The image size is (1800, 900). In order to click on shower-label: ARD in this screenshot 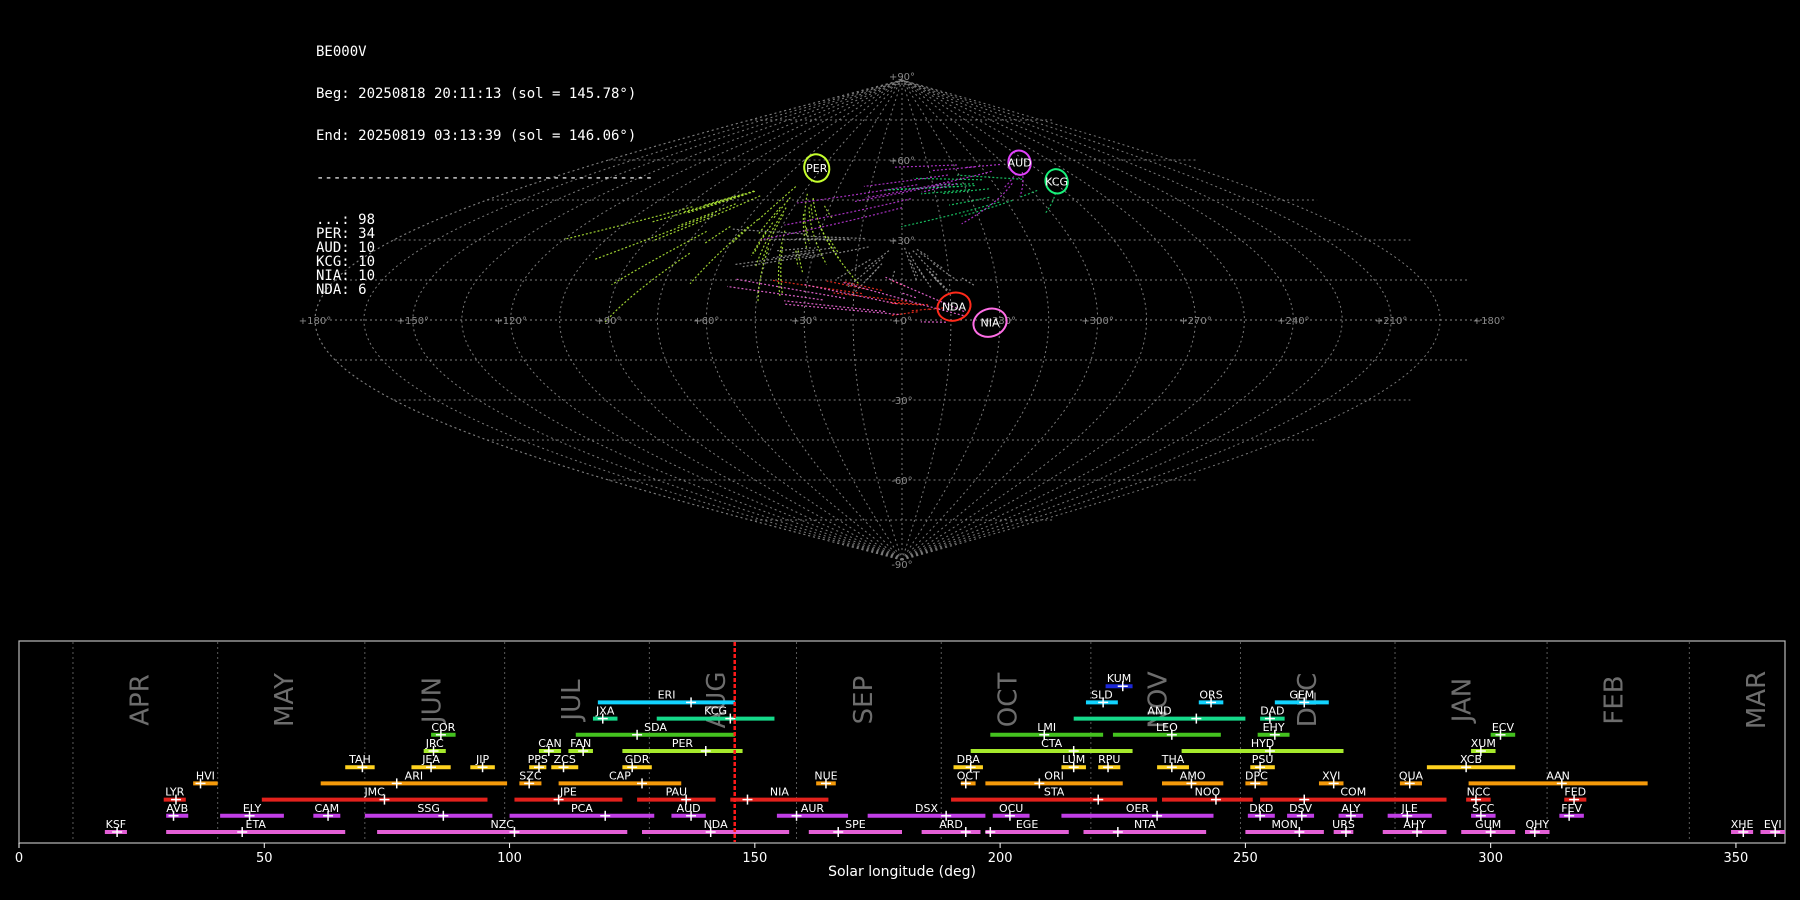, I will do `click(951, 824)`.